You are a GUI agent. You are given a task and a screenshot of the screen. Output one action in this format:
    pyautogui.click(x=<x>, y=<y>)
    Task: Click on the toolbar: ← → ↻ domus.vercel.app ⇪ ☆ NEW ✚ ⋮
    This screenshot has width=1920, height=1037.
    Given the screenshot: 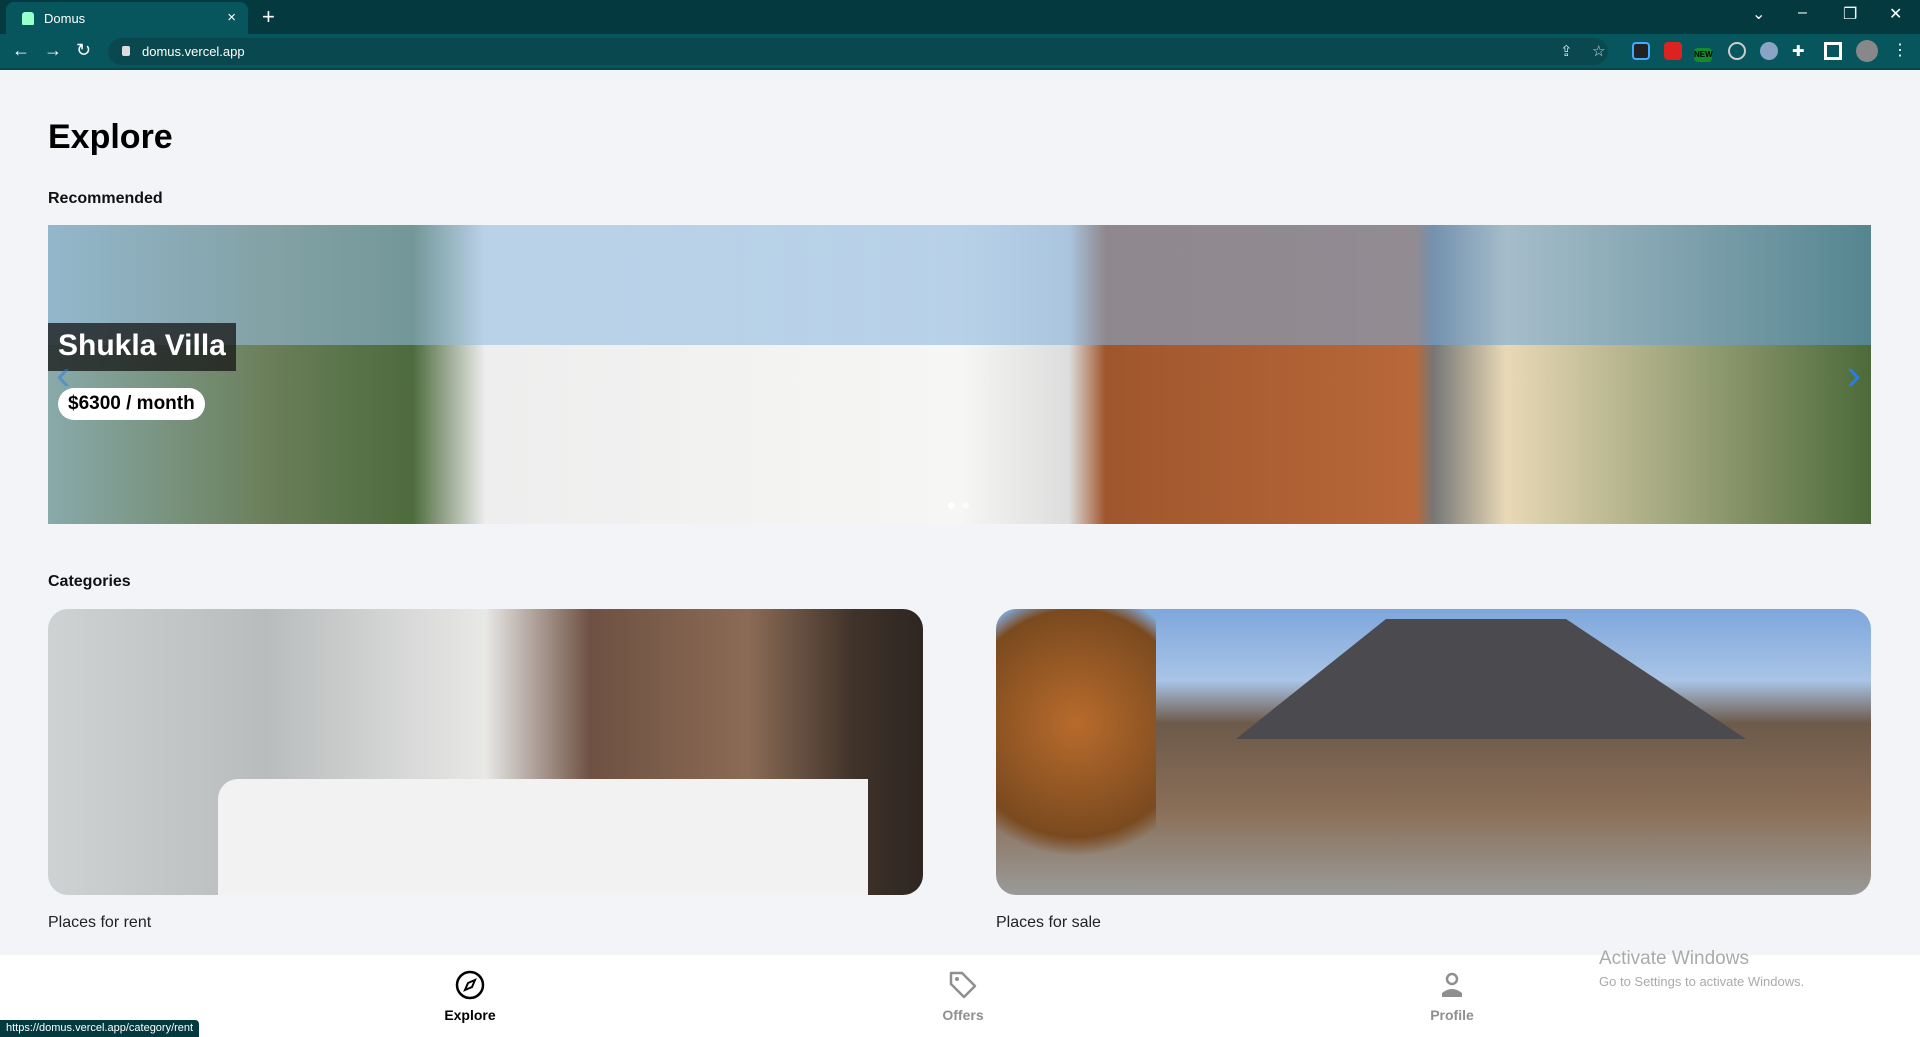 What is the action you would take?
    pyautogui.click(x=960, y=52)
    